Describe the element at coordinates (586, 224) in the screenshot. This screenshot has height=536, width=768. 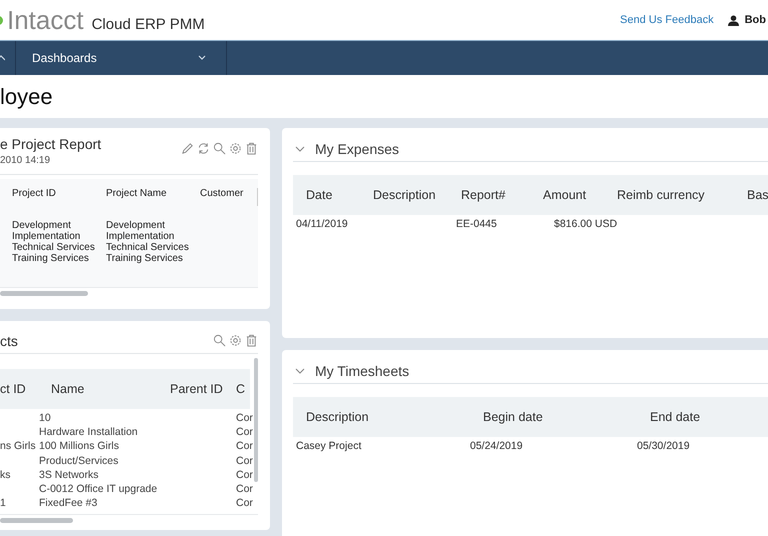
I see `table-cell: $816.00 USD` at that location.